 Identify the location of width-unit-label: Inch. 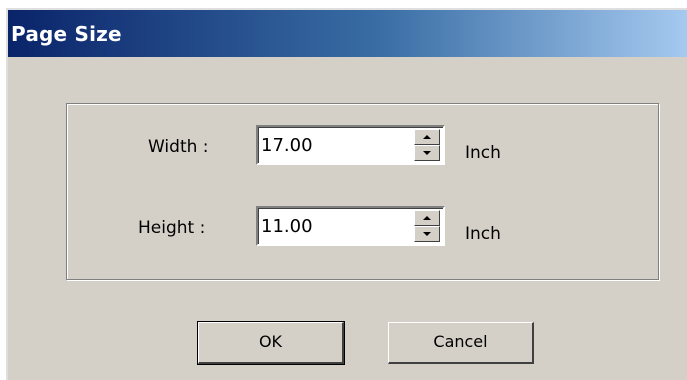
(483, 153).